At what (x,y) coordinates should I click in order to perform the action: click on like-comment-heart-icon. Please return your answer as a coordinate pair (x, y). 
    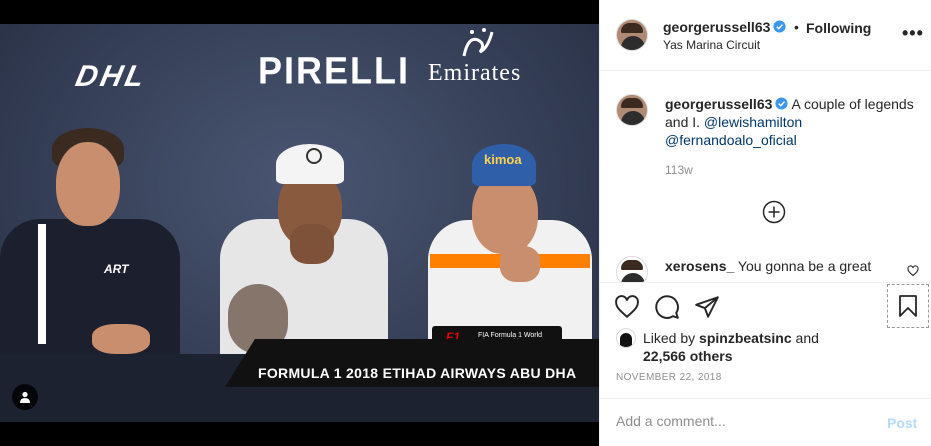
    Looking at the image, I should click on (913, 271).